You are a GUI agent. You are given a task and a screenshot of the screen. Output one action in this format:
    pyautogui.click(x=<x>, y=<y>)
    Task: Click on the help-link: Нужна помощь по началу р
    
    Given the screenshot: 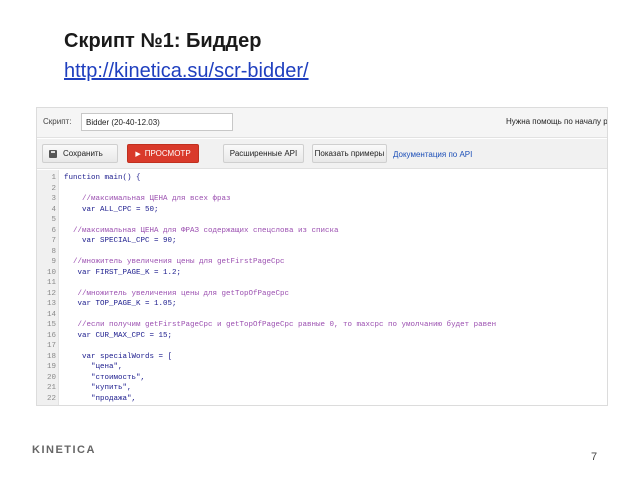 What is the action you would take?
    pyautogui.click(x=556, y=121)
    